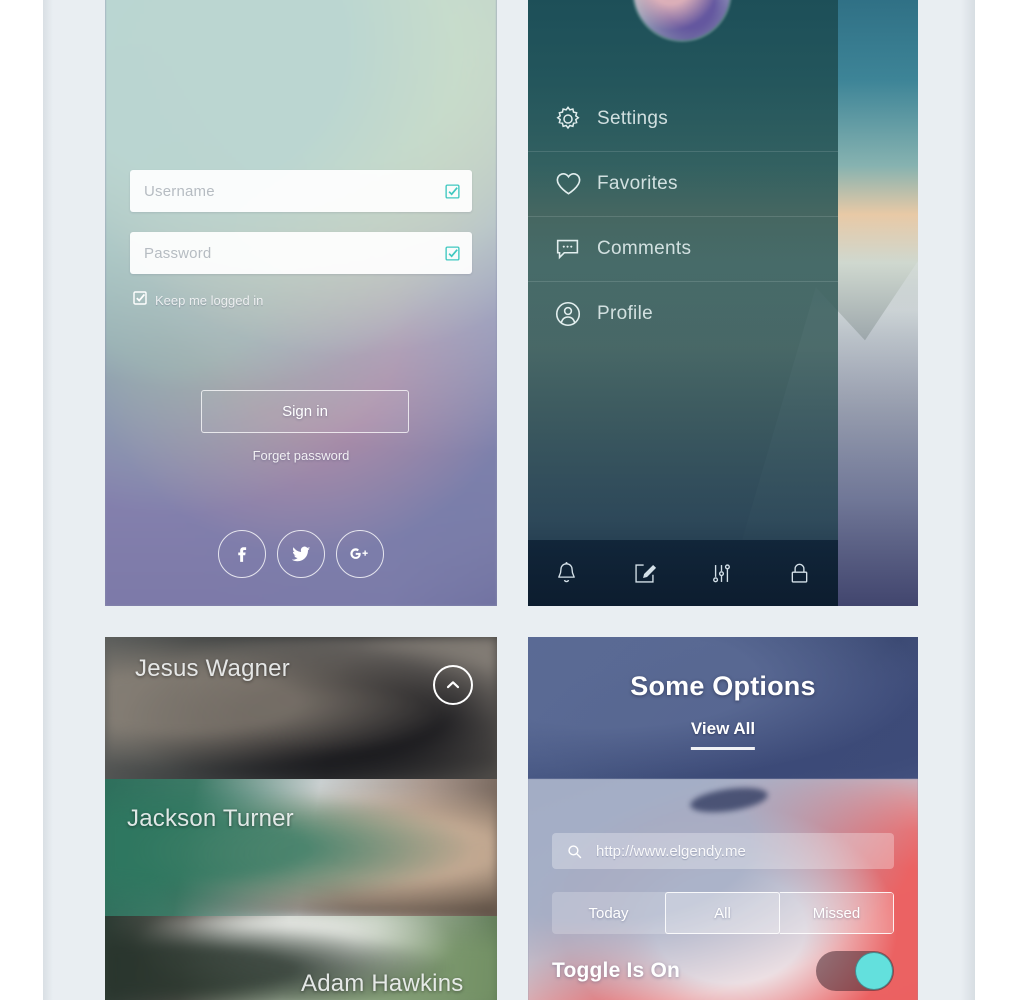  I want to click on menu-item-profile: Profile, so click(683, 313).